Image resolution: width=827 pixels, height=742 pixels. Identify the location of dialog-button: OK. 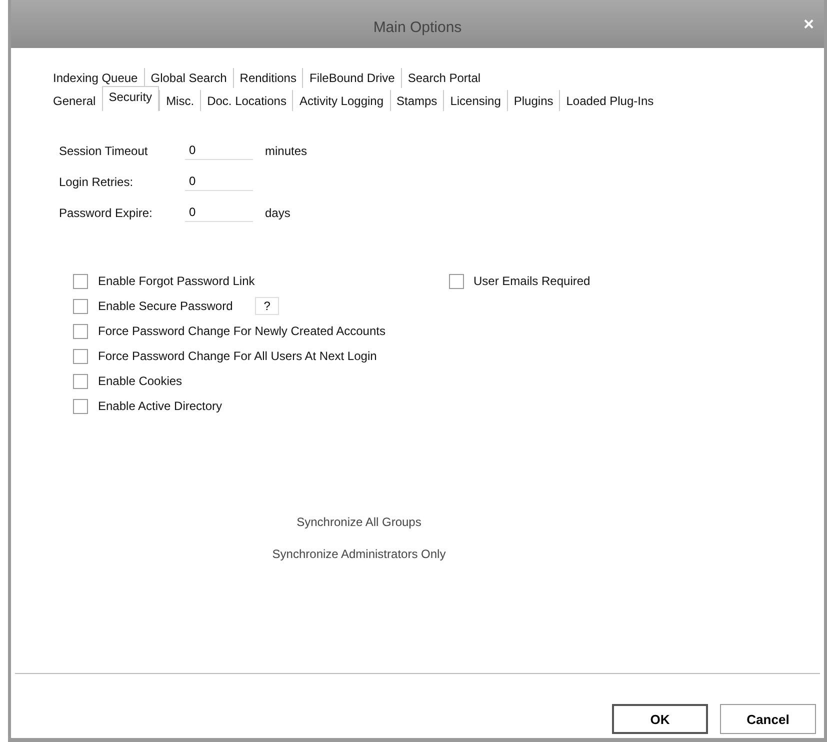
(660, 719).